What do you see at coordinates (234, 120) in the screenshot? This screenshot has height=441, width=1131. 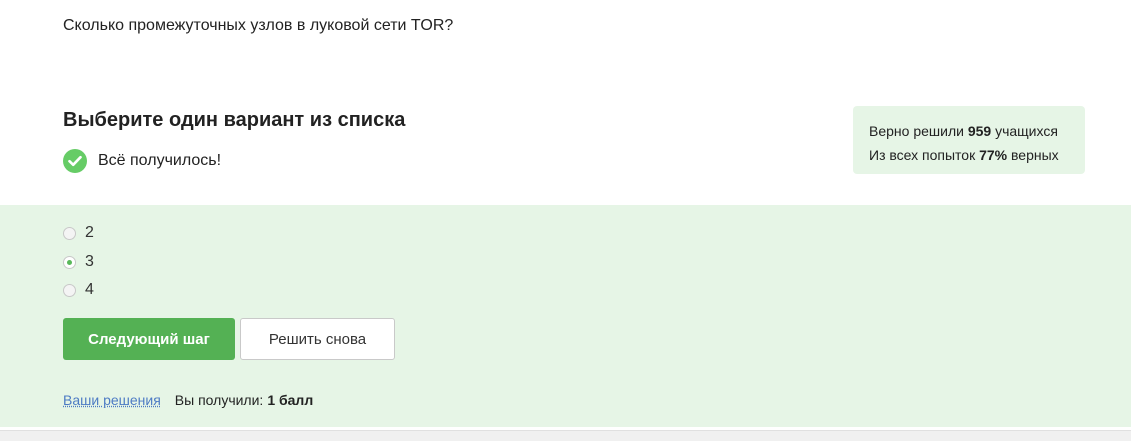 I see `section-title: Выберите один вариант из списка` at bounding box center [234, 120].